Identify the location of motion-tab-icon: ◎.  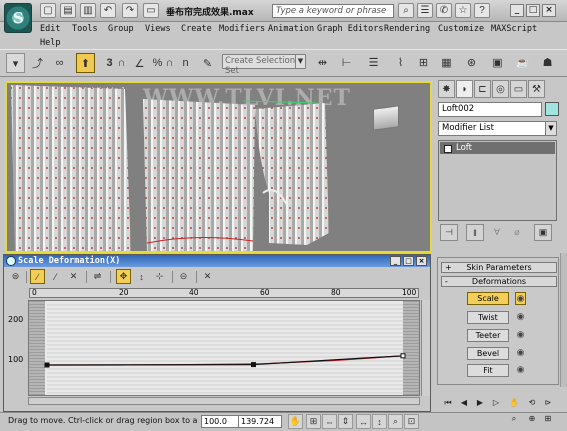
(500, 89).